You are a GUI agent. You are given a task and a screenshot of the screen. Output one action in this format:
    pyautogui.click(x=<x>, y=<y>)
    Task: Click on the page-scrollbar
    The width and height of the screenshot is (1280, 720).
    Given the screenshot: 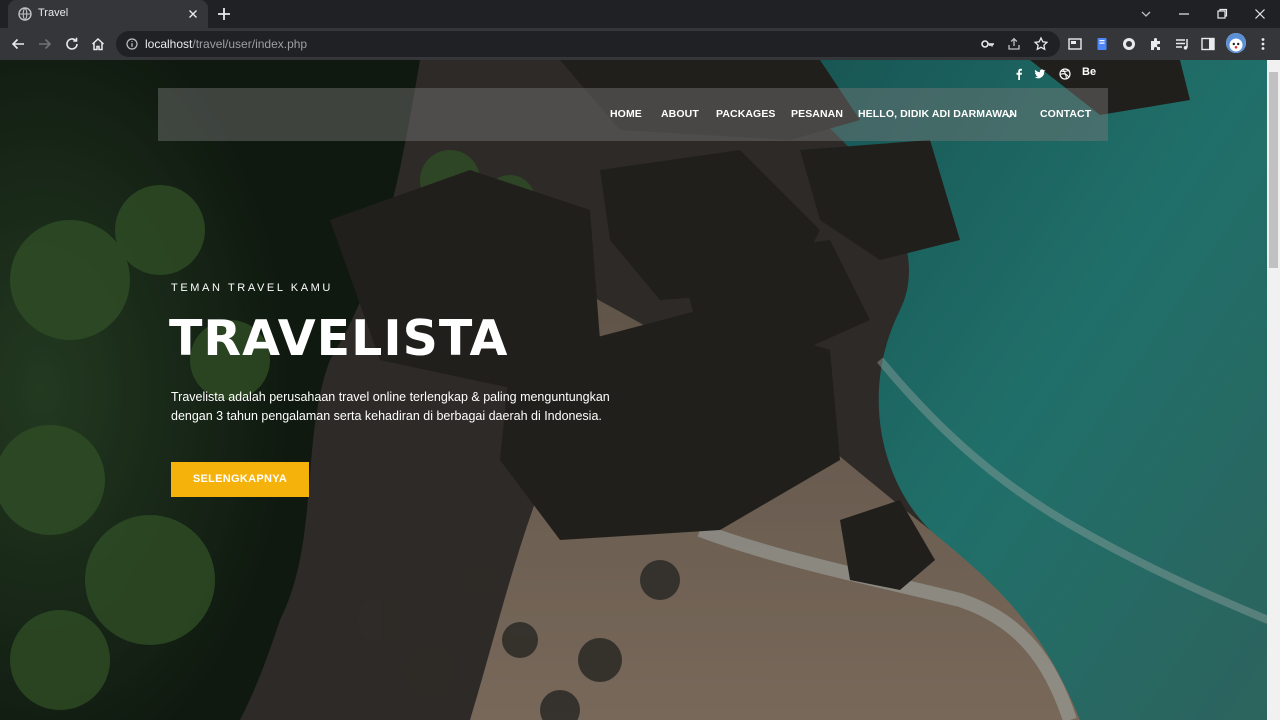 What is the action you would take?
    pyautogui.click(x=1273, y=390)
    